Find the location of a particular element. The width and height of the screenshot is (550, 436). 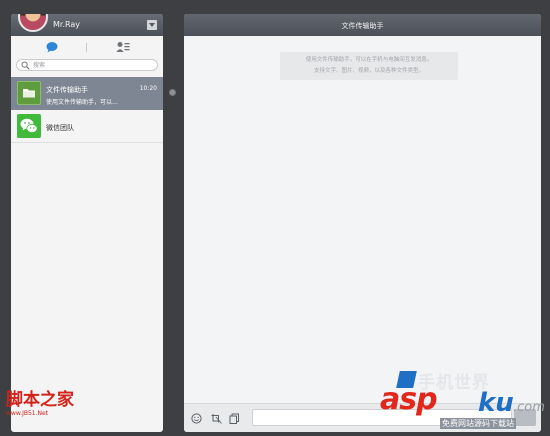

search-input is located at coordinates (92, 65).